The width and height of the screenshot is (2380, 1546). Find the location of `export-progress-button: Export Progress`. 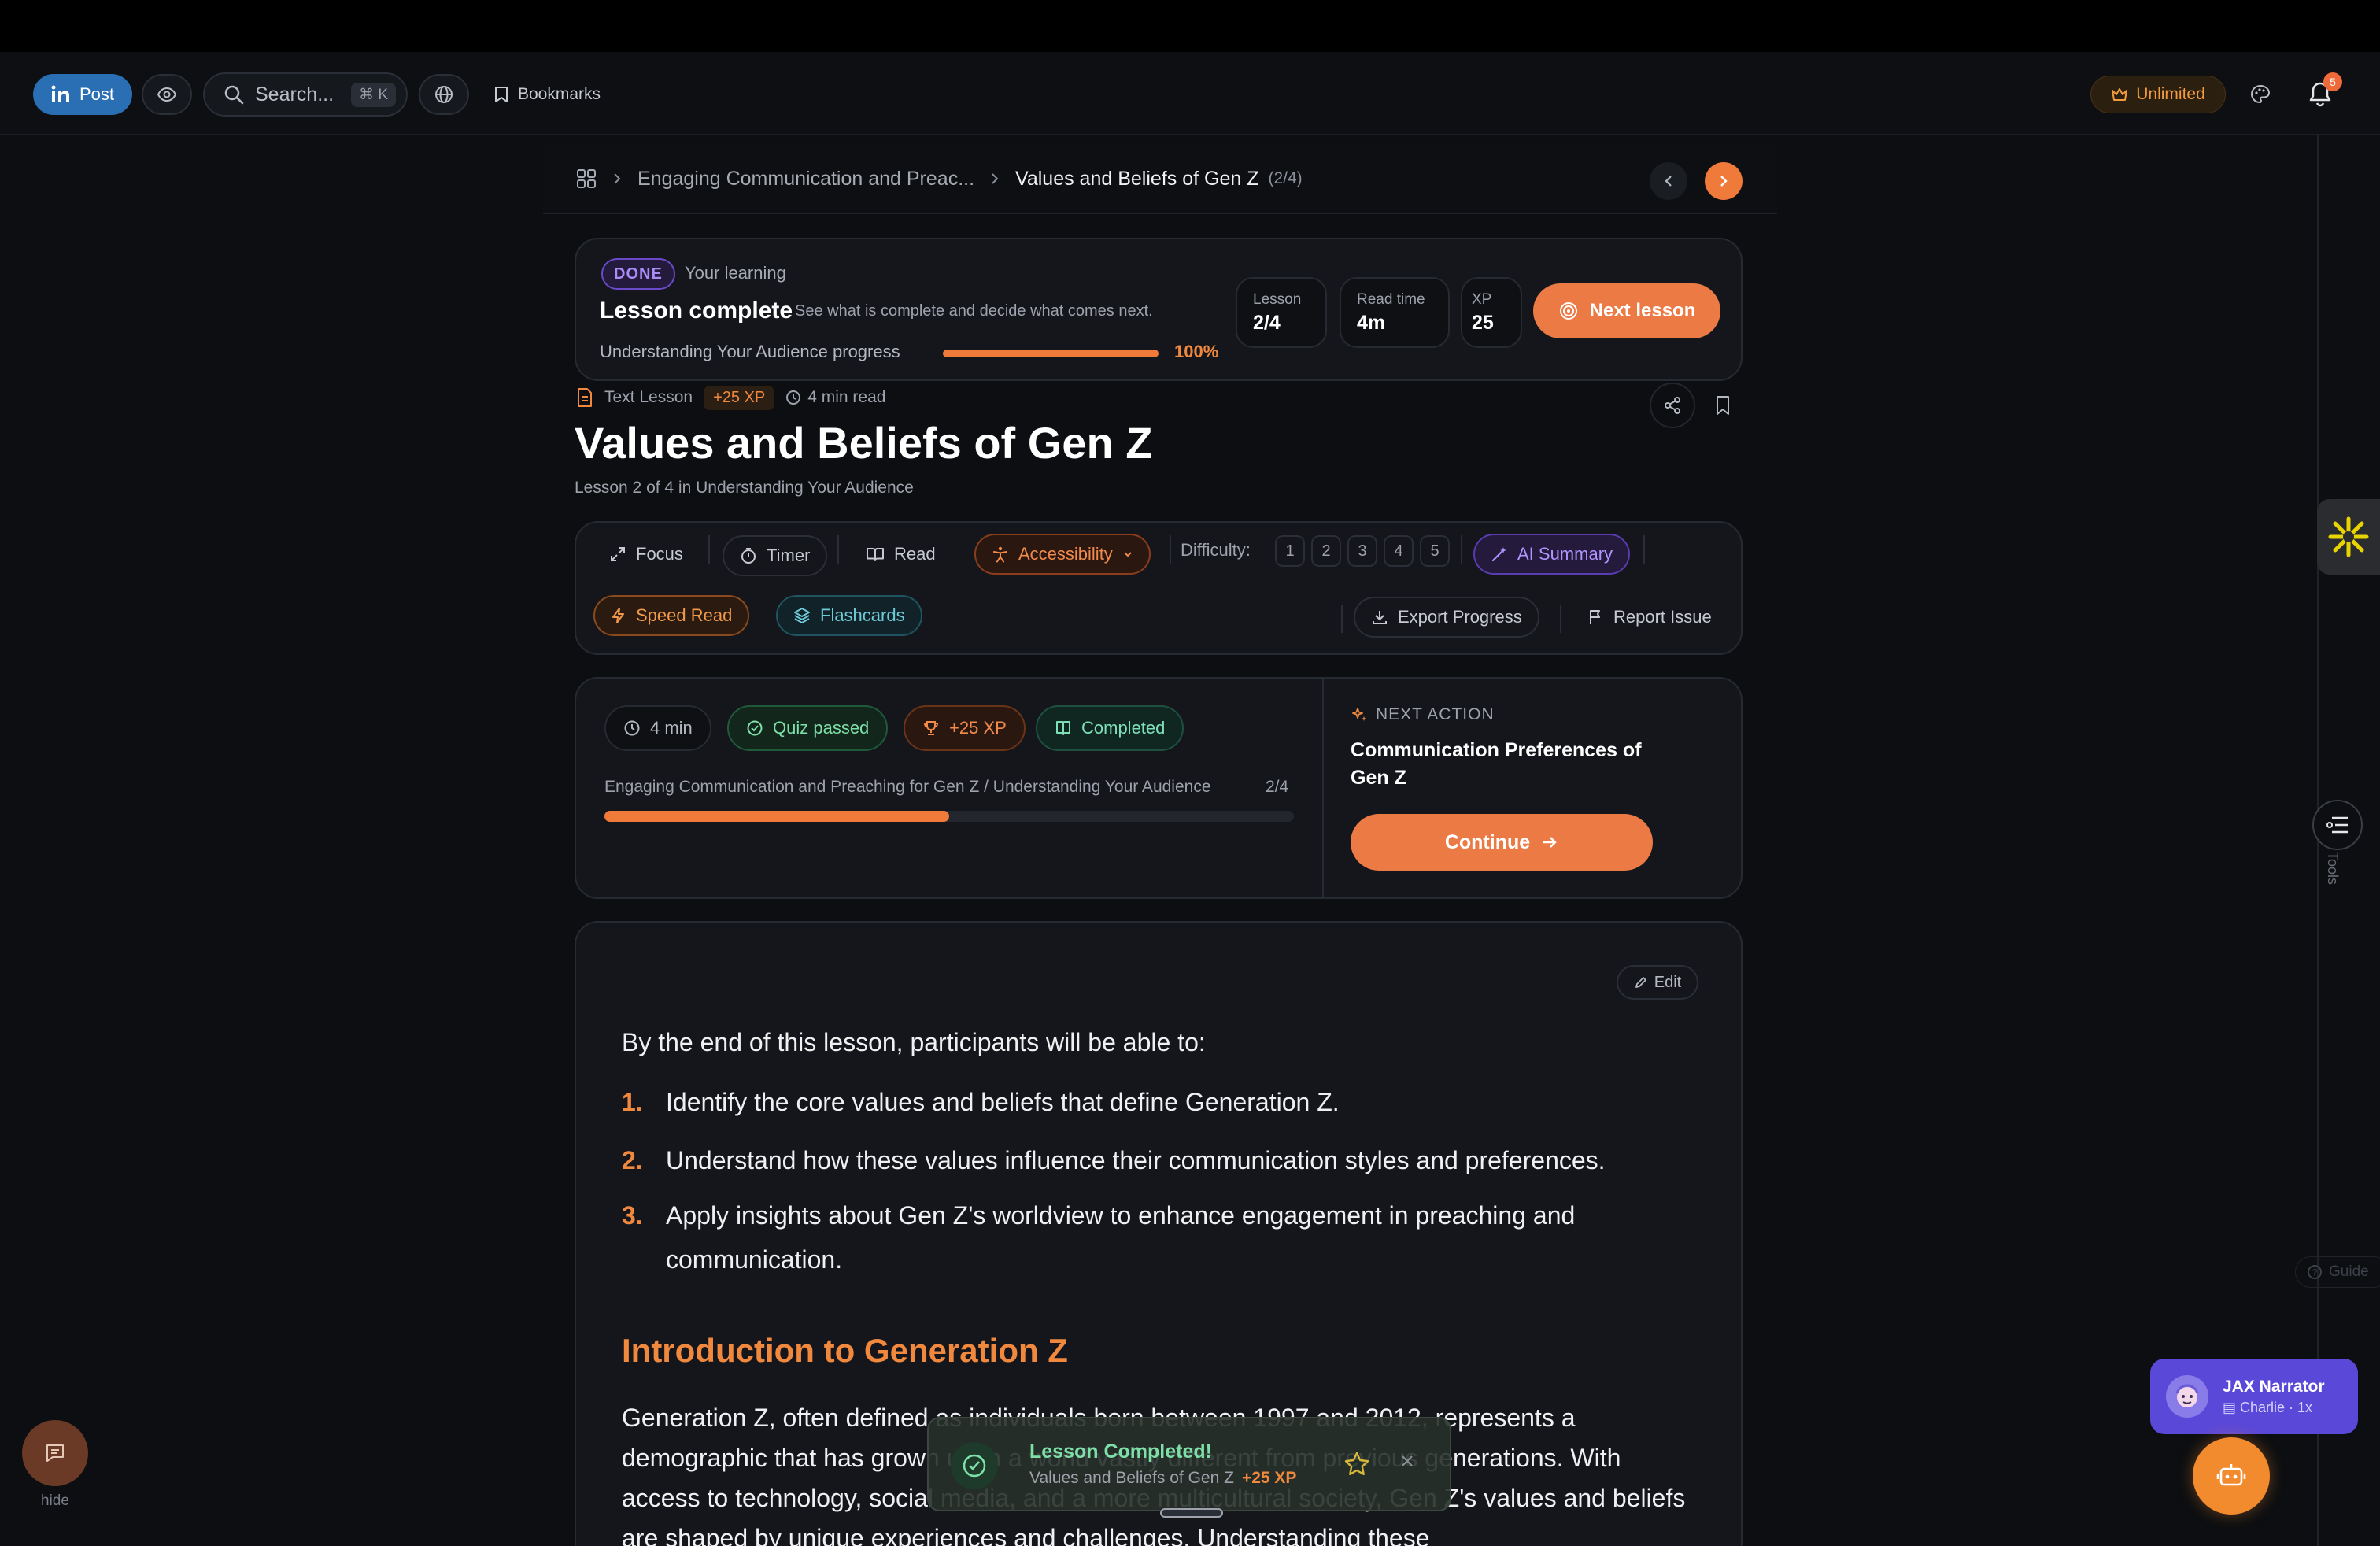

export-progress-button: Export Progress is located at coordinates (1446, 617).